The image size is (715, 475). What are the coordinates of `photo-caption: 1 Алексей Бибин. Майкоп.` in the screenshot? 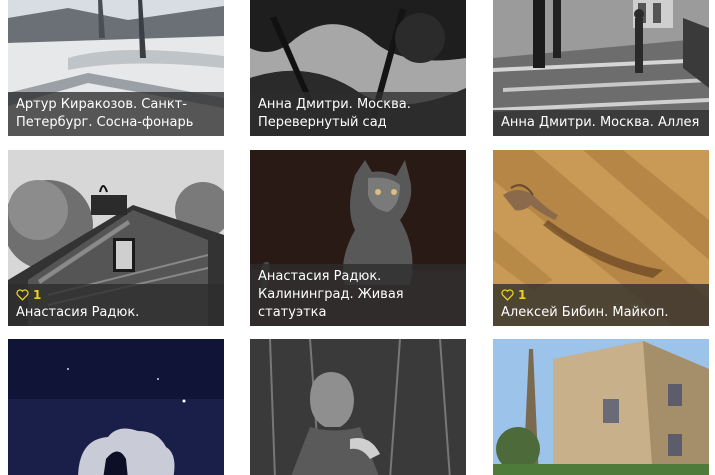 It's located at (601, 305).